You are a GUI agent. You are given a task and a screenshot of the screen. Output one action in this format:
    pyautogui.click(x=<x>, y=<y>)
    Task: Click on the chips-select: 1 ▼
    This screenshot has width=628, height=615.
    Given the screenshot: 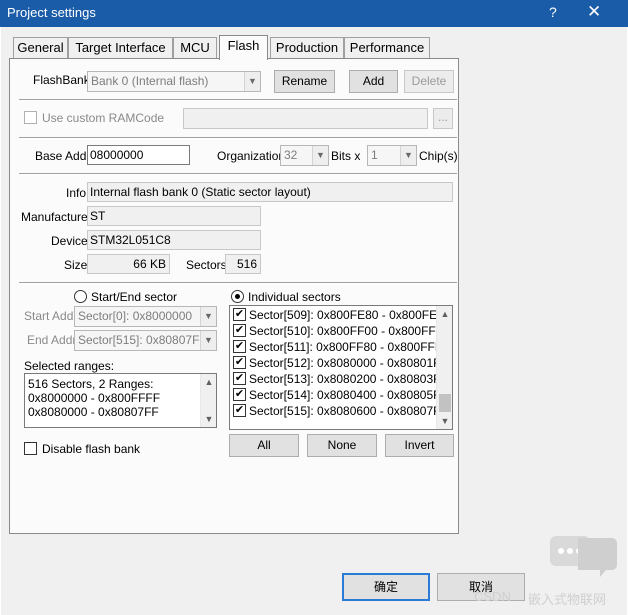 What is the action you would take?
    pyautogui.click(x=392, y=155)
    